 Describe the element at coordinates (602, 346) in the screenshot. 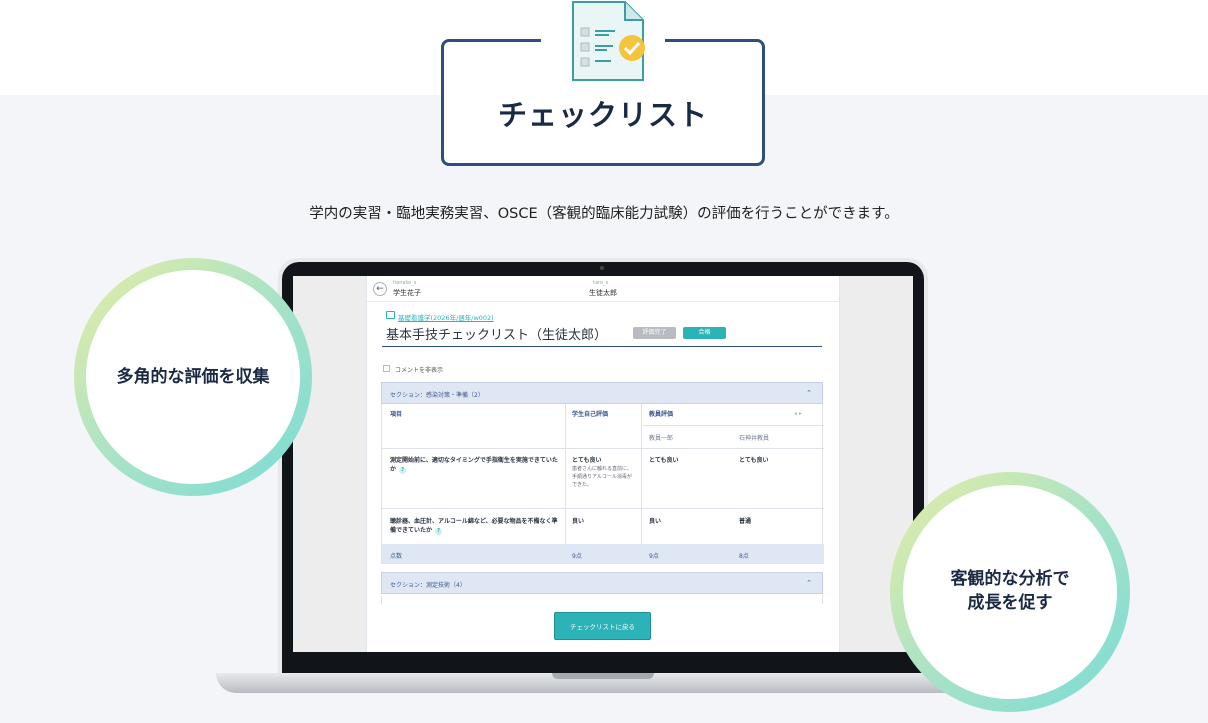

I see `title-divider` at that location.